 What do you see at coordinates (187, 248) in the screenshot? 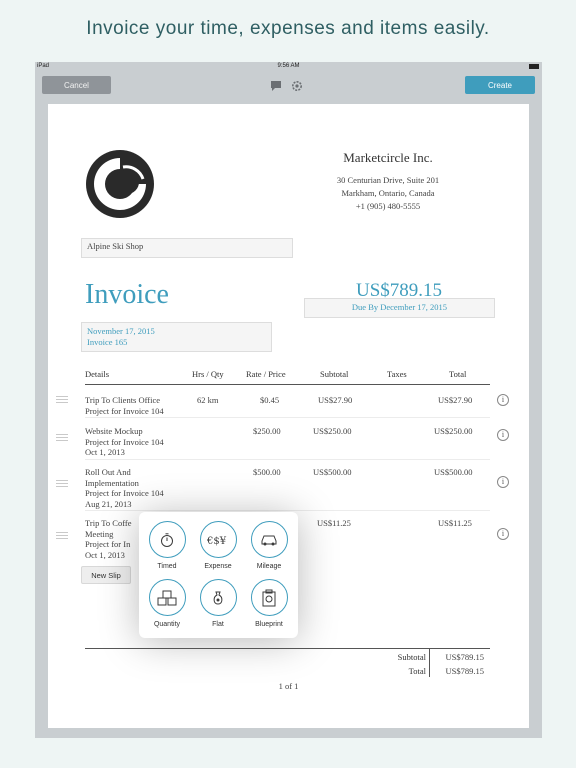
I see `client-field: Alpine Ski Shop` at bounding box center [187, 248].